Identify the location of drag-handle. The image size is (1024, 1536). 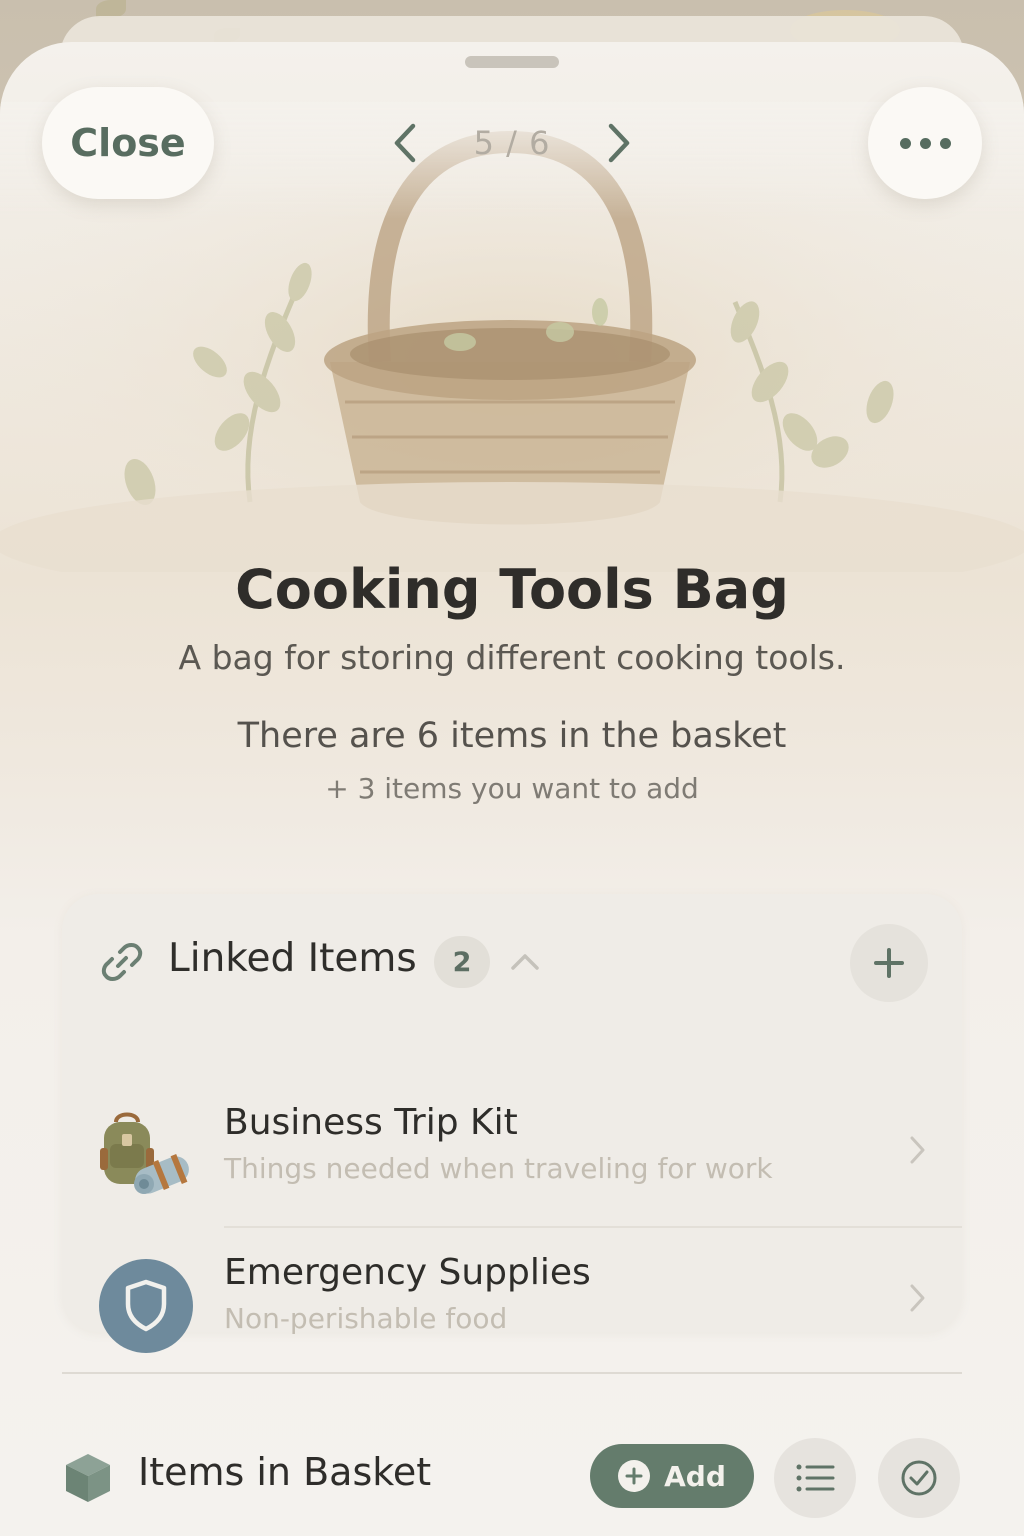
(512, 62).